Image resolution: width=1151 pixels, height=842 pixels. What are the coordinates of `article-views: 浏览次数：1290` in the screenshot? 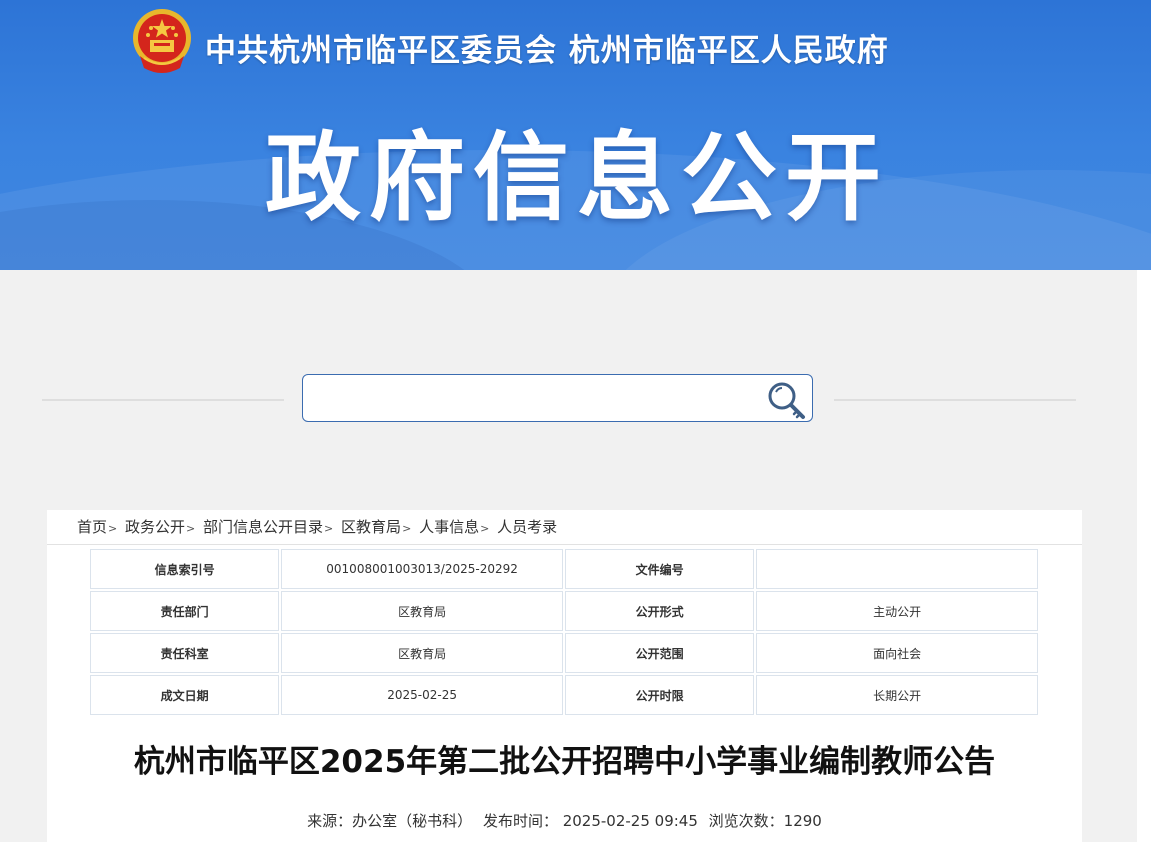 It's located at (765, 821).